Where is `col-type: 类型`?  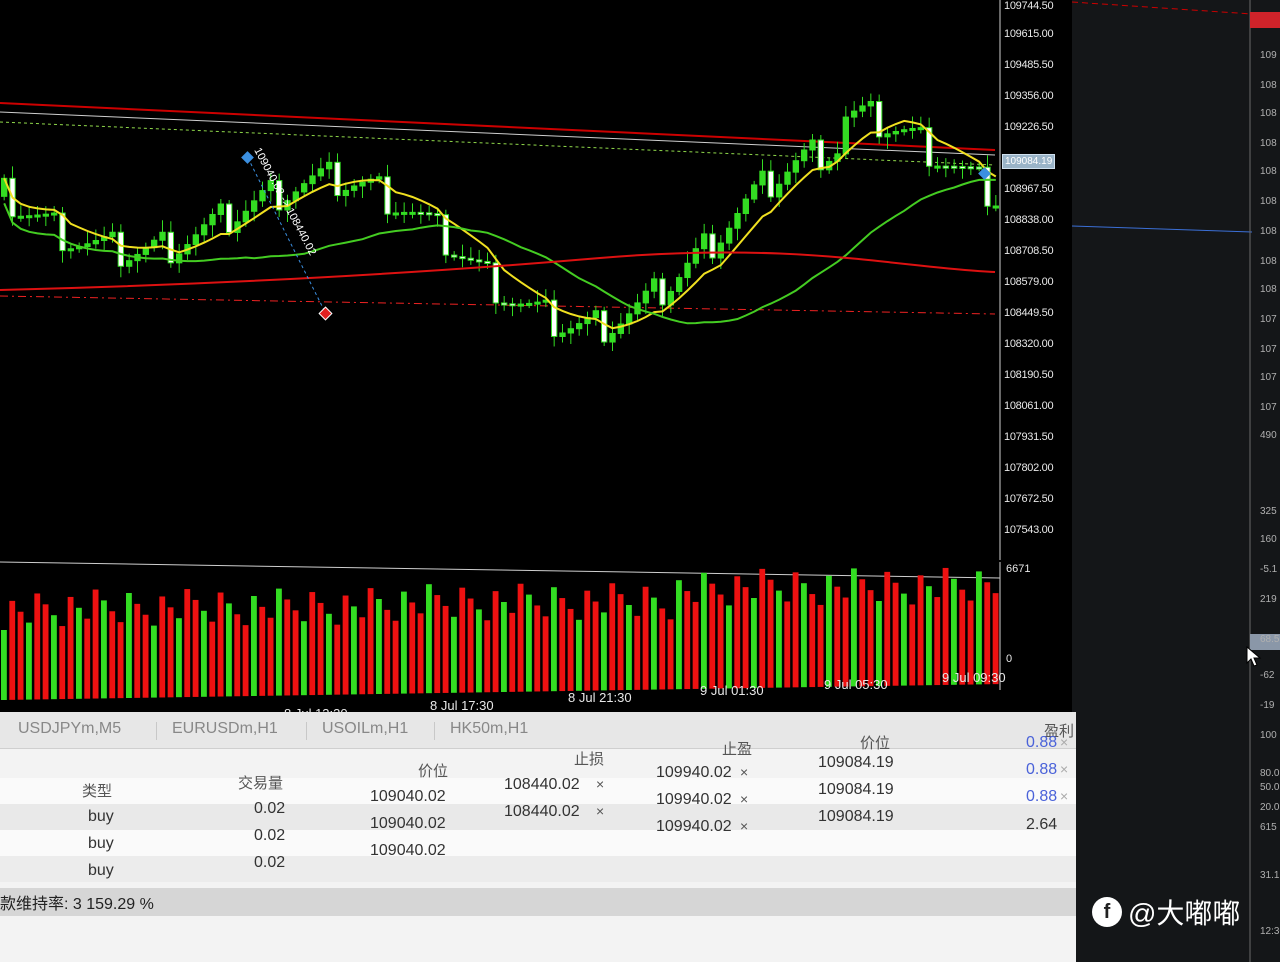 col-type: 类型 is located at coordinates (97, 790).